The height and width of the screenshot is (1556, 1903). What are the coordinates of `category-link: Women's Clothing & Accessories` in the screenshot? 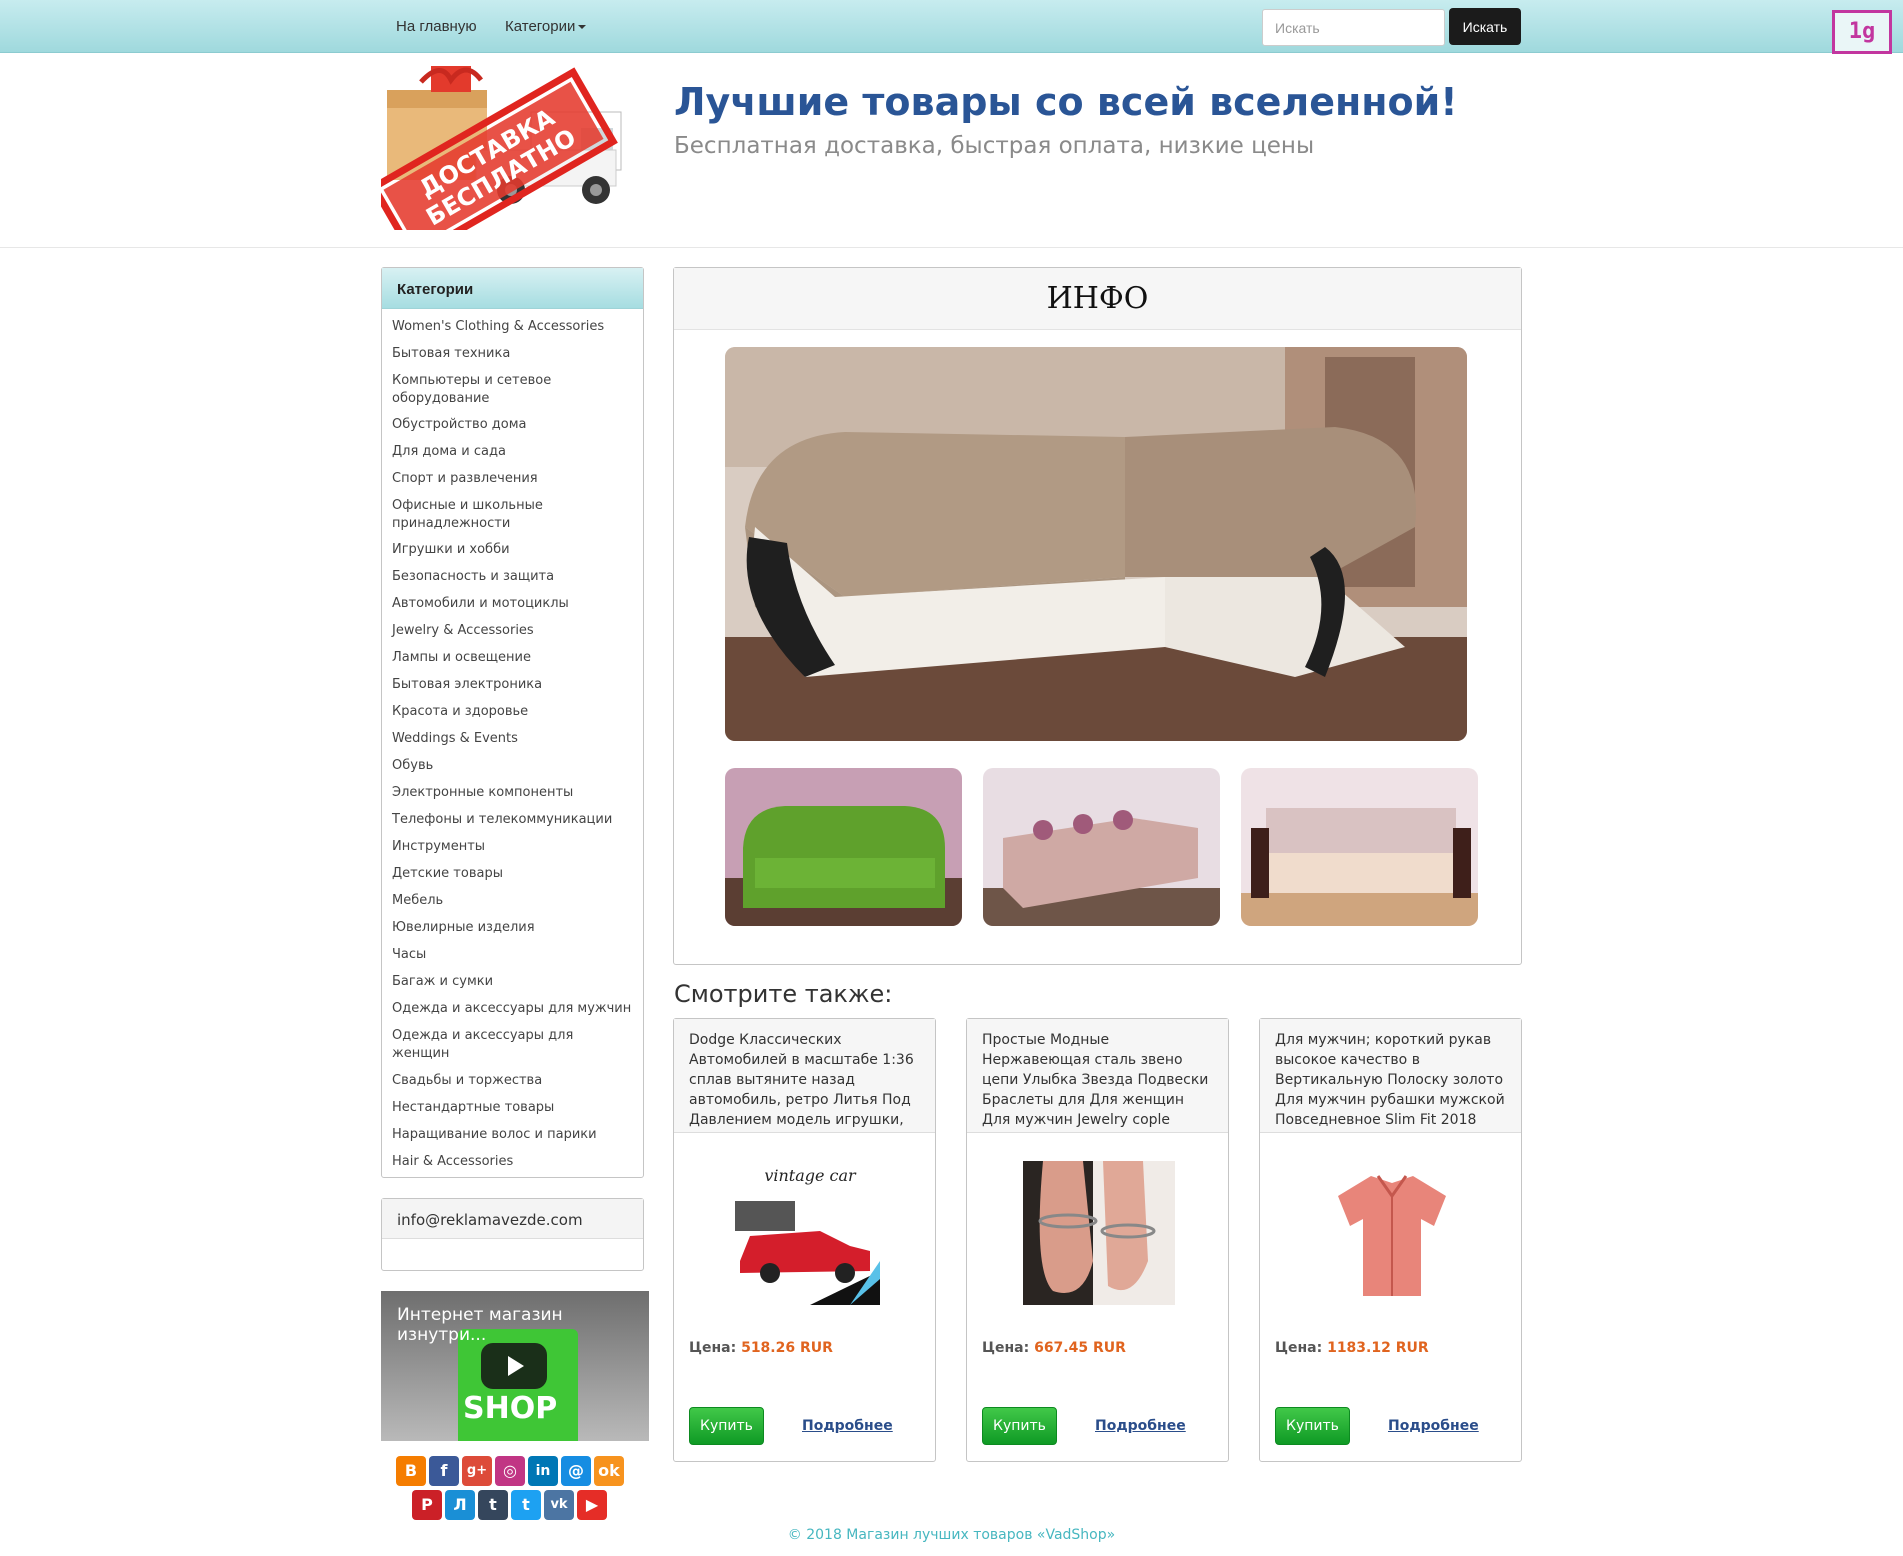 It's located at (512, 328).